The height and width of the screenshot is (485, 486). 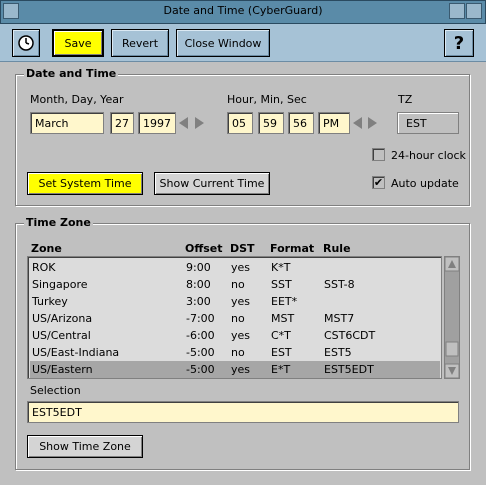 I want to click on list-scrollbar, so click(x=452, y=317).